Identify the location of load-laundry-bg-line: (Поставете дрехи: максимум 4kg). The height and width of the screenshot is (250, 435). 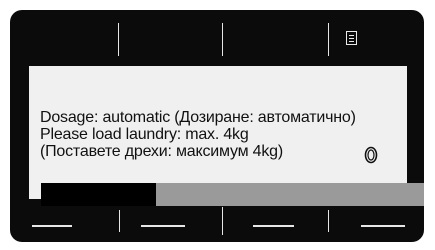
(161, 151).